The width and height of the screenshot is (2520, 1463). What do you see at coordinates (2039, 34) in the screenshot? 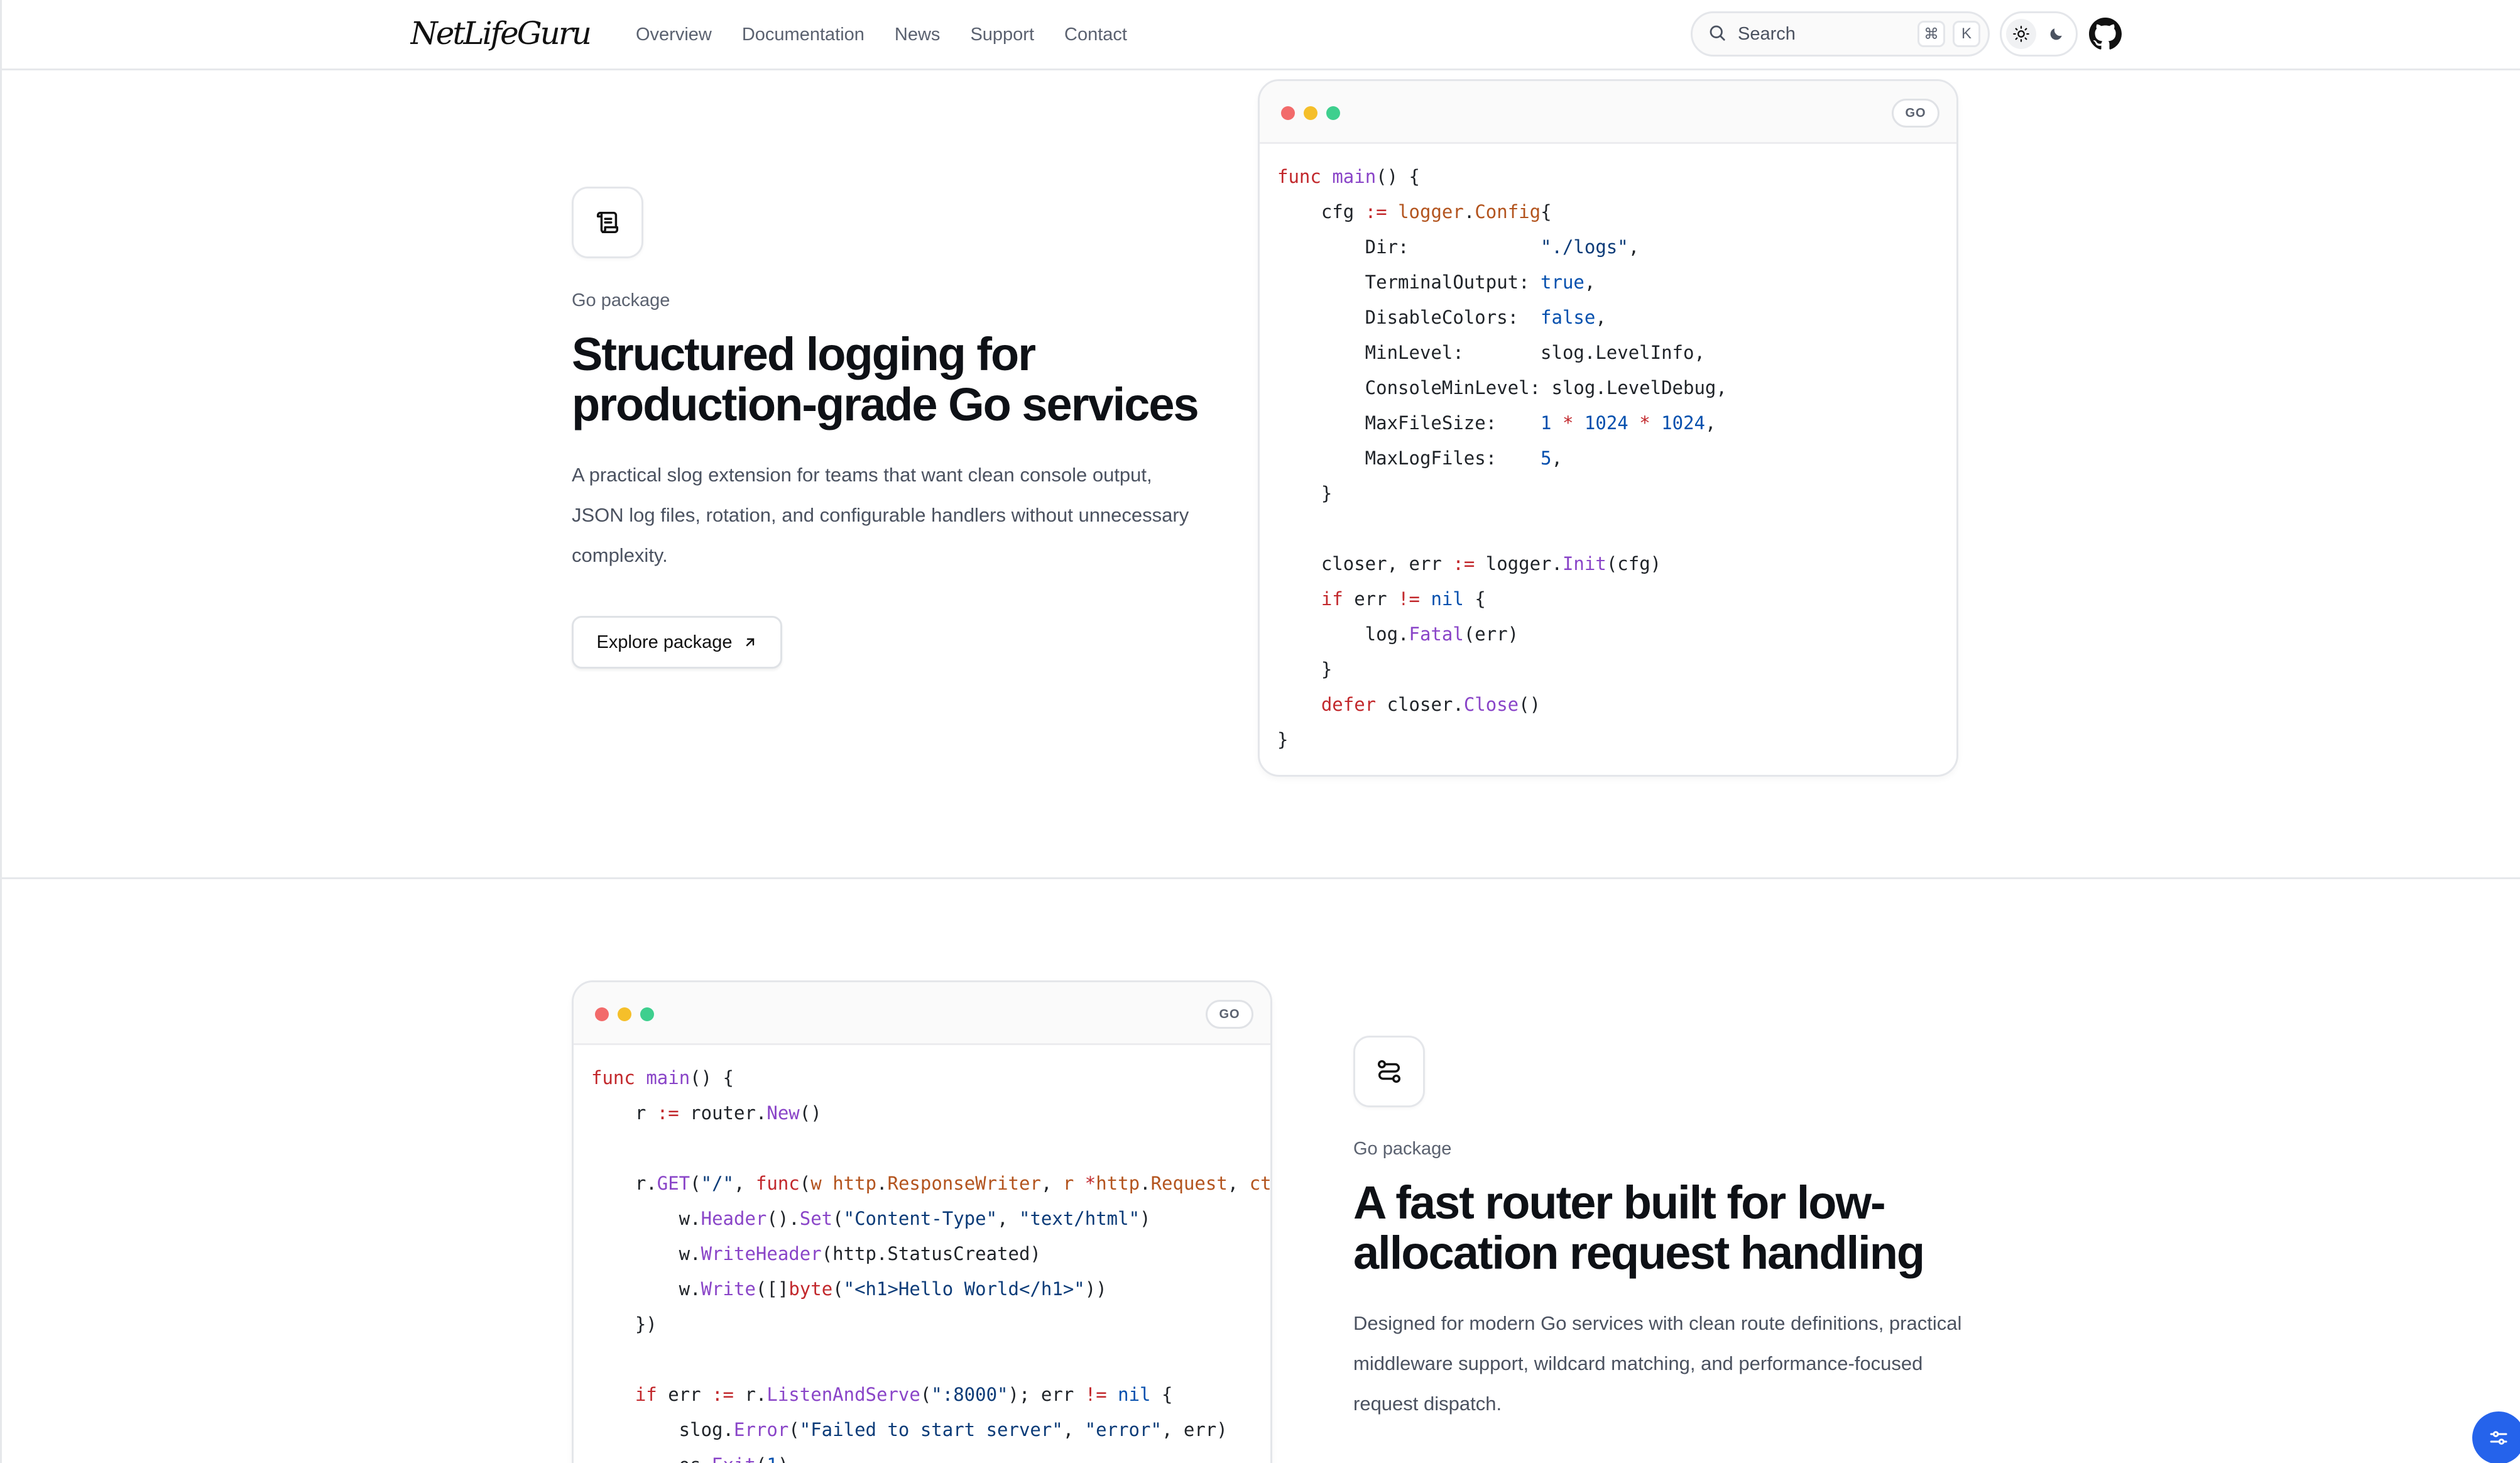
I see `theme-toggle` at bounding box center [2039, 34].